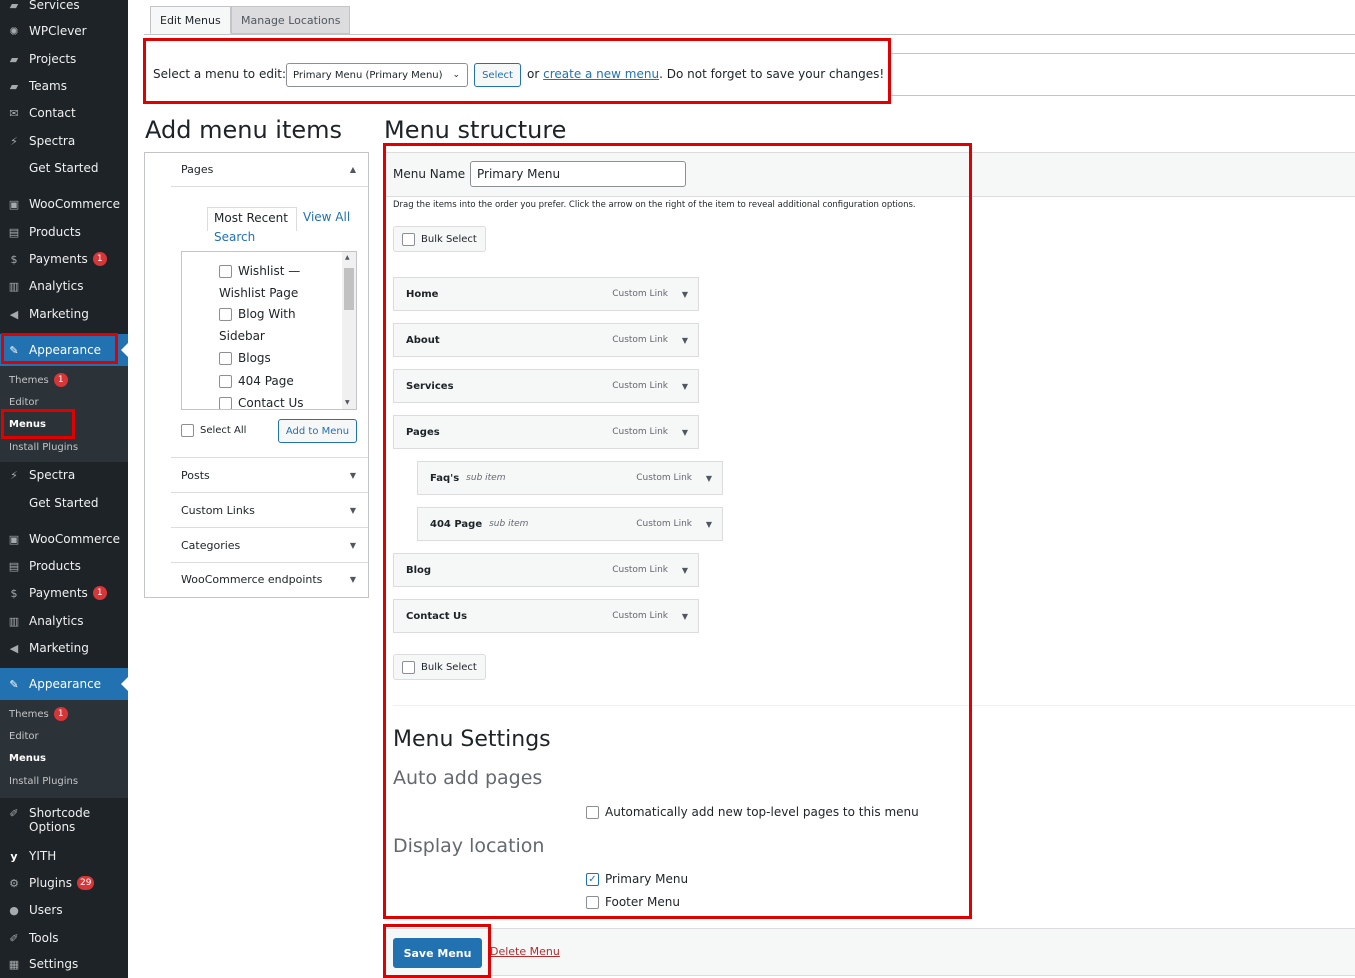 This screenshot has height=978, width=1355. What do you see at coordinates (64, 821) in the screenshot?
I see `sidebar-item-shortcode-options: ✐ Shortcode Options` at bounding box center [64, 821].